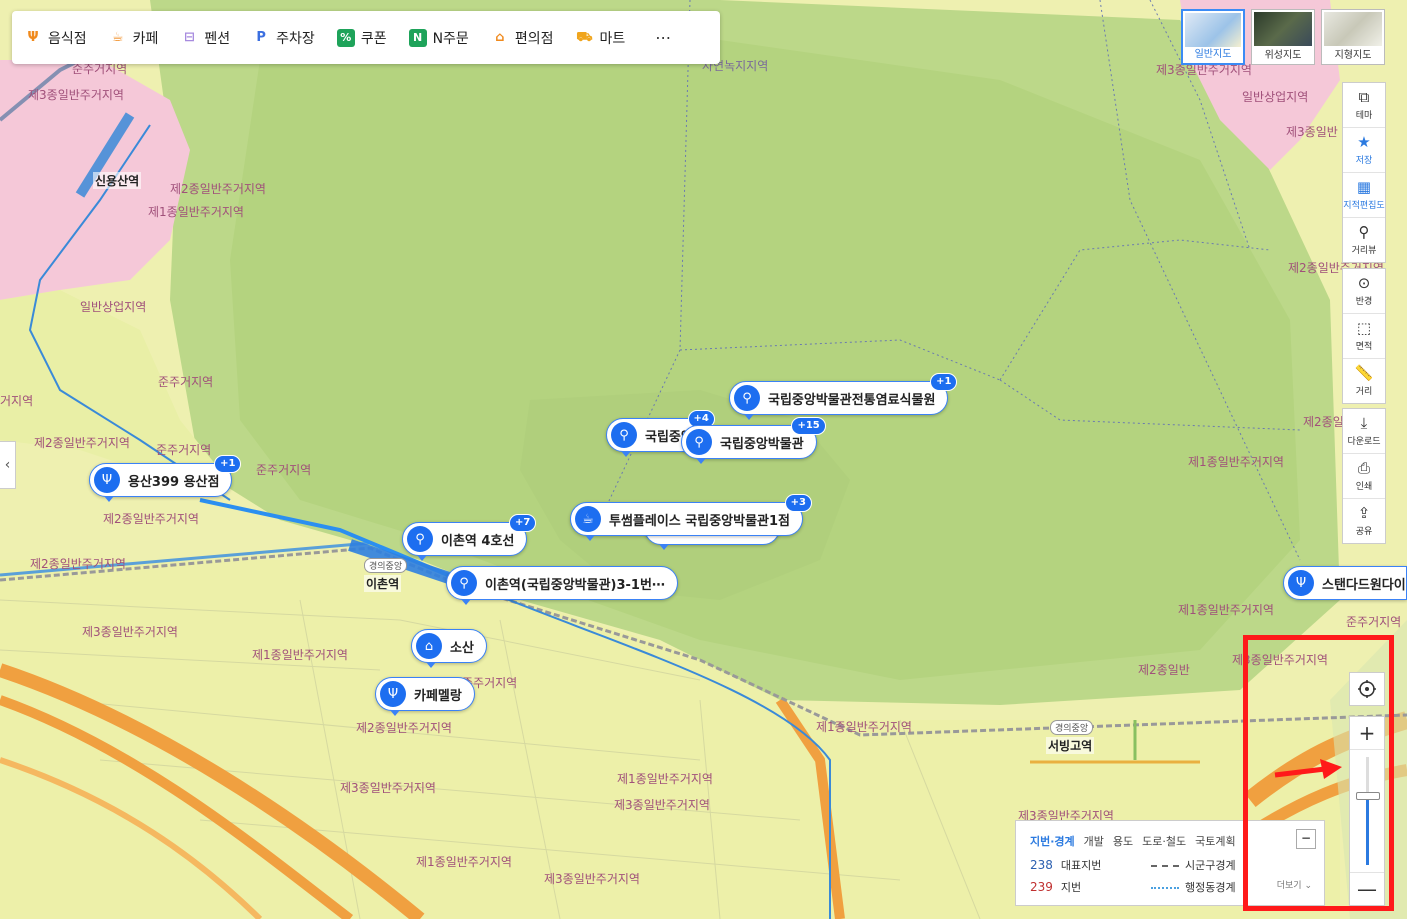 The width and height of the screenshot is (1407, 919). I want to click on category-restaurant: Ψ 음식점, so click(55, 38).